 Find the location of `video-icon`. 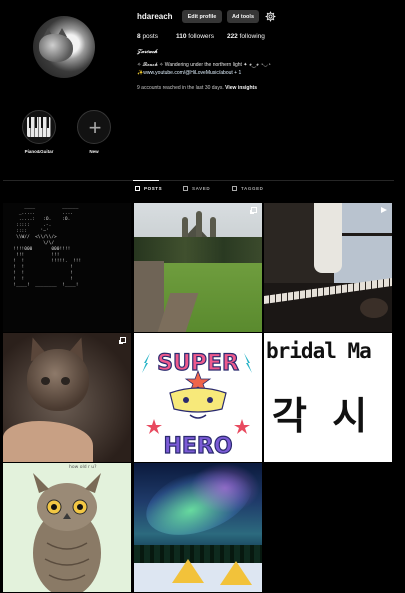

video-icon is located at coordinates (384, 210).